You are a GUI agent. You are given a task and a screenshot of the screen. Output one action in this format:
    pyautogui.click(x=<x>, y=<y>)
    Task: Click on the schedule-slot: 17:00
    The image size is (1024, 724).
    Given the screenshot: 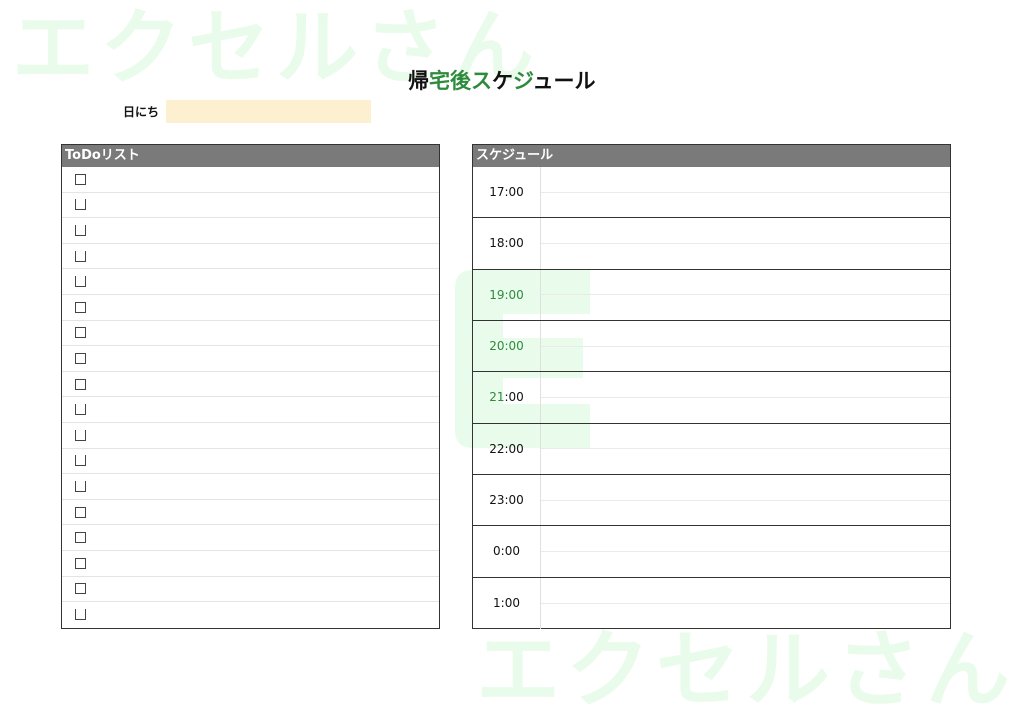 What is the action you would take?
    pyautogui.click(x=711, y=193)
    